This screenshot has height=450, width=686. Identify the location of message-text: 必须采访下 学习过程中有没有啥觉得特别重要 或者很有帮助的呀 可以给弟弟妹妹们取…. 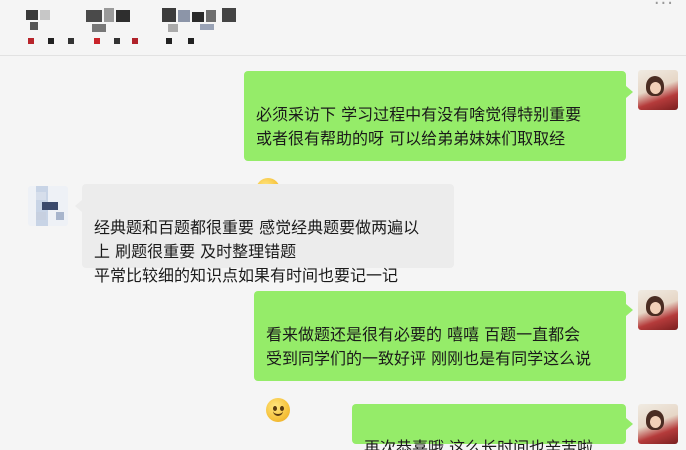
(419, 126).